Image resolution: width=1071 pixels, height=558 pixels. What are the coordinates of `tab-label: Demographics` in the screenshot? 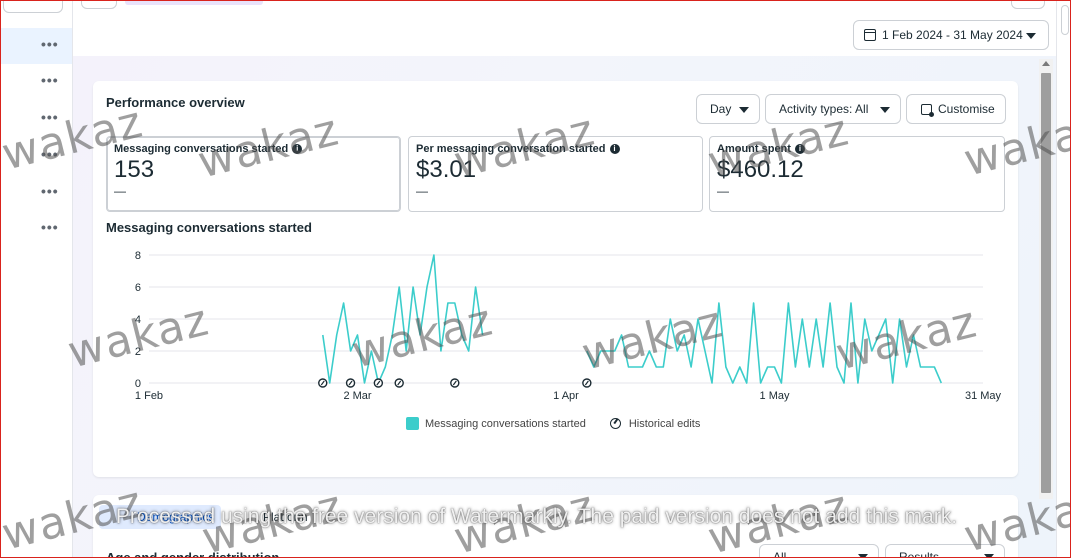 It's located at (176, 517).